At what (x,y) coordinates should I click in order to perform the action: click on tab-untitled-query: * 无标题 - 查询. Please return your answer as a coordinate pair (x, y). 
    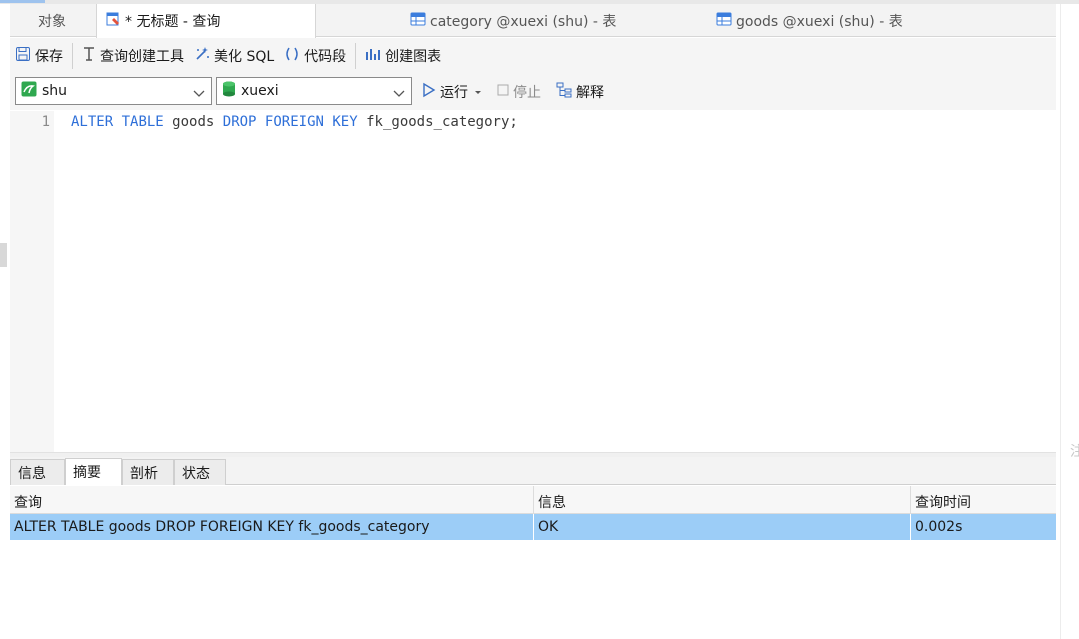
    Looking at the image, I should click on (206, 21).